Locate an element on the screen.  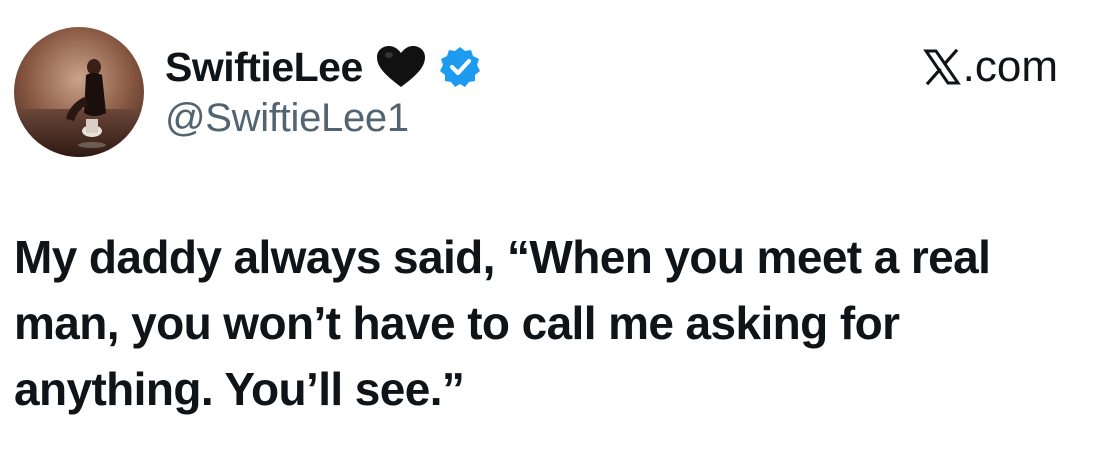
user-handle: @SwiftieLee1 is located at coordinates (287, 118).